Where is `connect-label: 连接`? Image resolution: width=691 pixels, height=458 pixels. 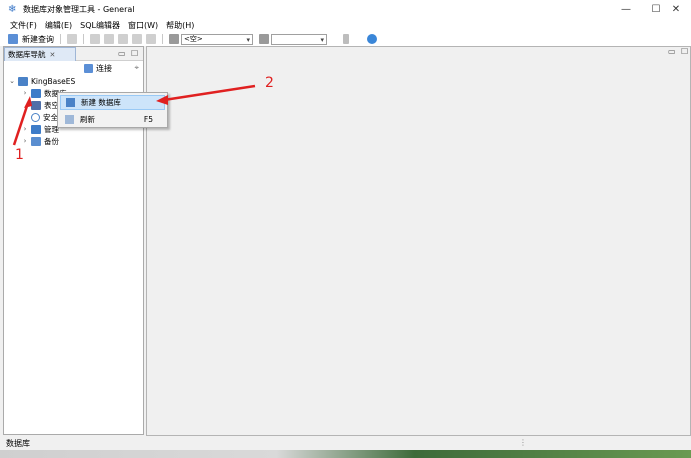
connect-label: 连接 is located at coordinates (104, 68).